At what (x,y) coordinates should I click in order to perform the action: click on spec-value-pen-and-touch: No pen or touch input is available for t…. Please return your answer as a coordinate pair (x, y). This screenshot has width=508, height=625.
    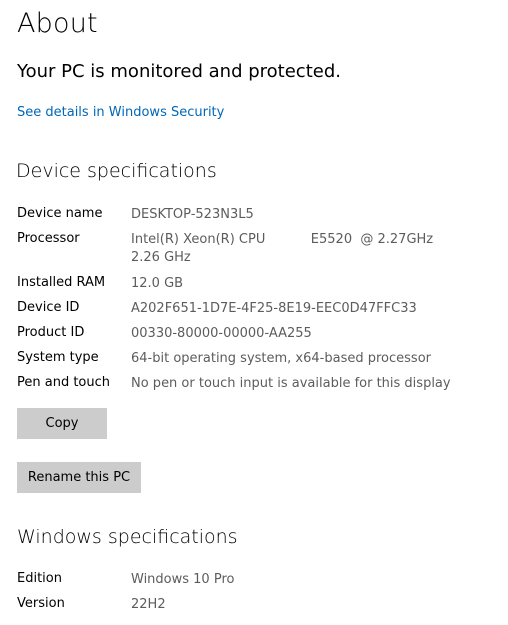
    Looking at the image, I should click on (291, 383).